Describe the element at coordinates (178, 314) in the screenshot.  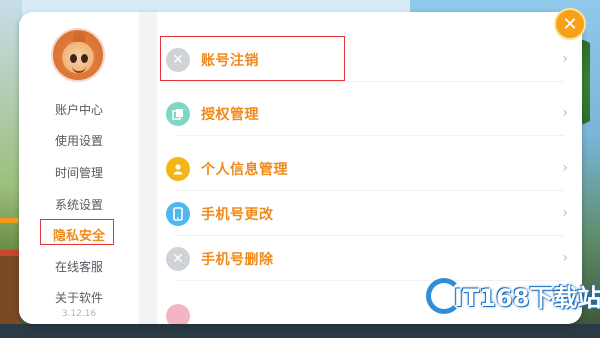
I see `privacy-icon` at that location.